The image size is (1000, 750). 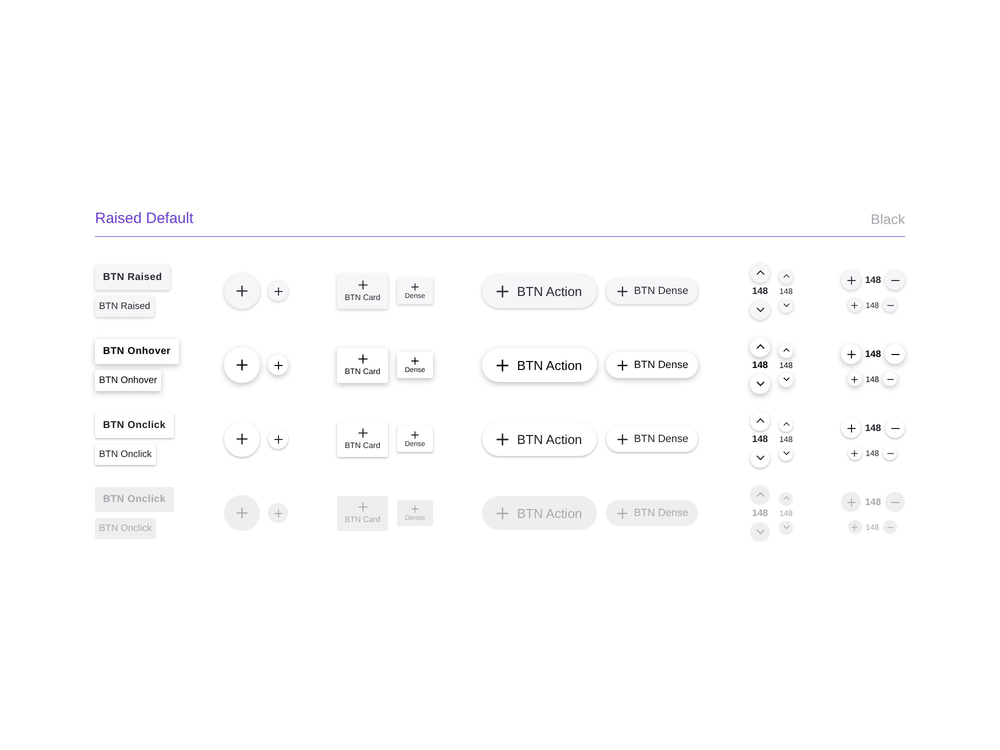 What do you see at coordinates (887, 219) in the screenshot?
I see `theme-label: Black` at bounding box center [887, 219].